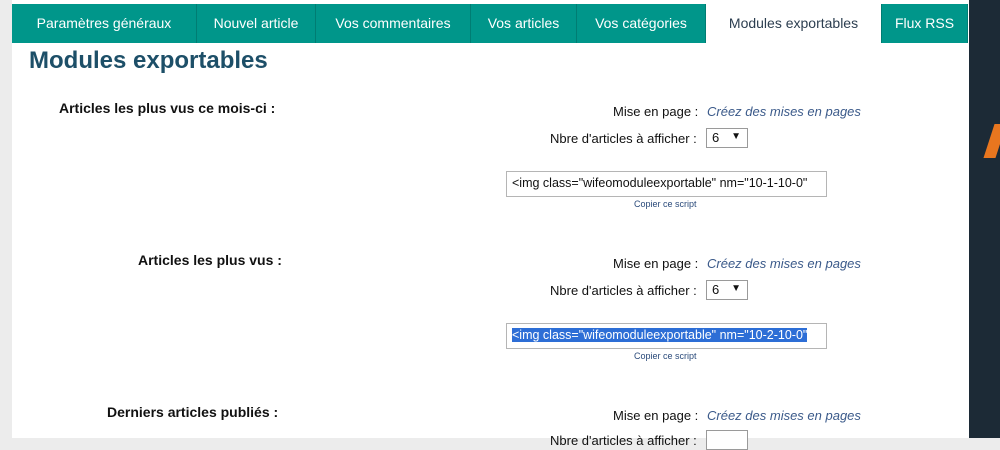 This screenshot has height=450, width=1000. What do you see at coordinates (393, 23) in the screenshot?
I see `tab-vos-commentaires: Vos commentaires` at bounding box center [393, 23].